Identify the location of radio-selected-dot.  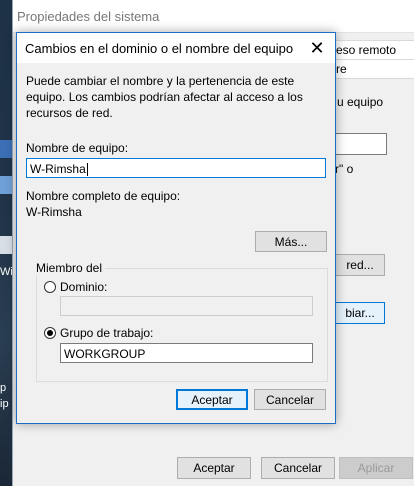
(50, 333).